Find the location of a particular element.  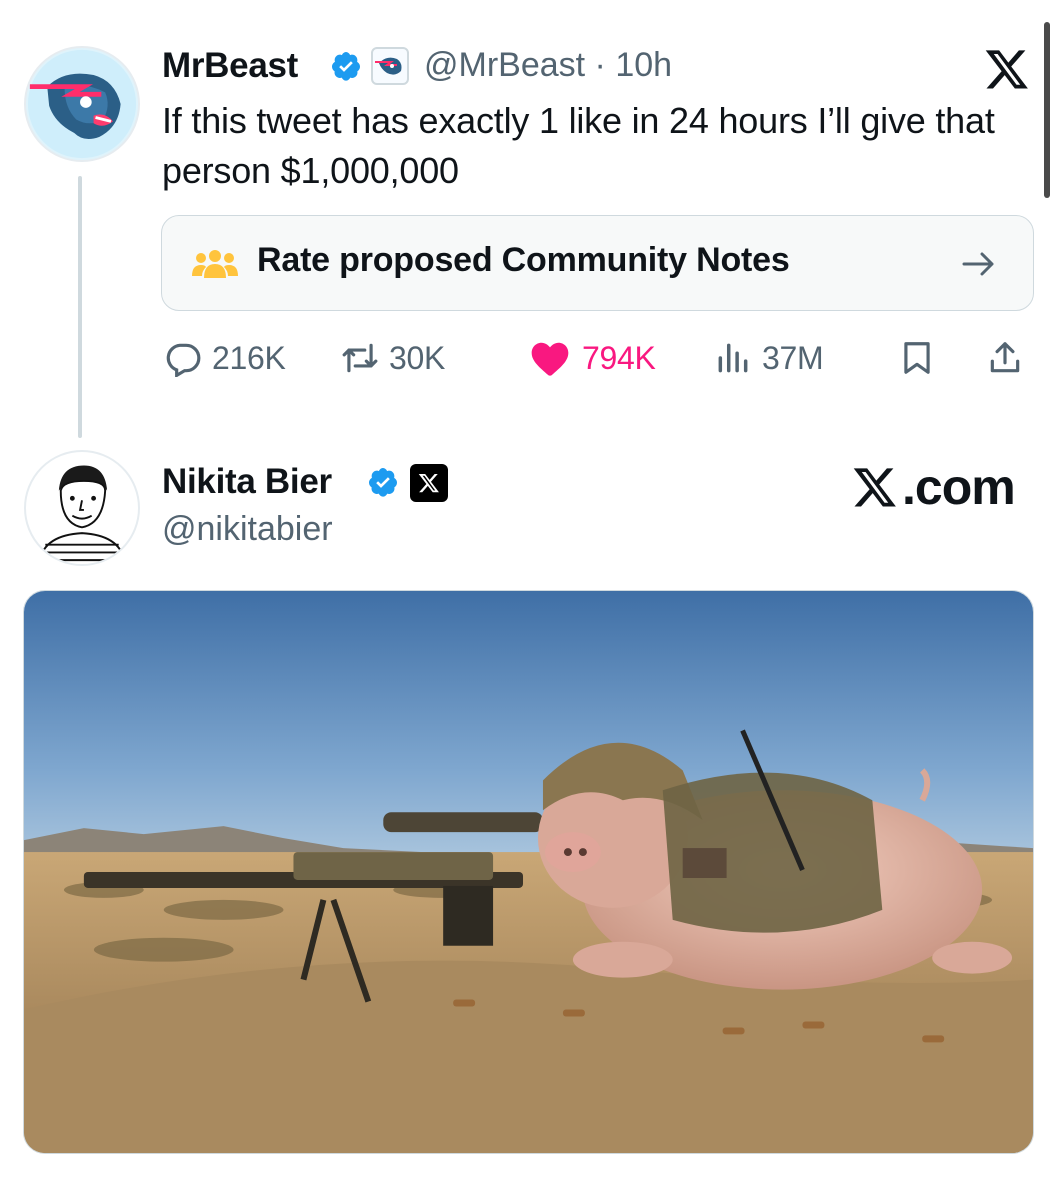

like-button: 794K is located at coordinates (592, 358).